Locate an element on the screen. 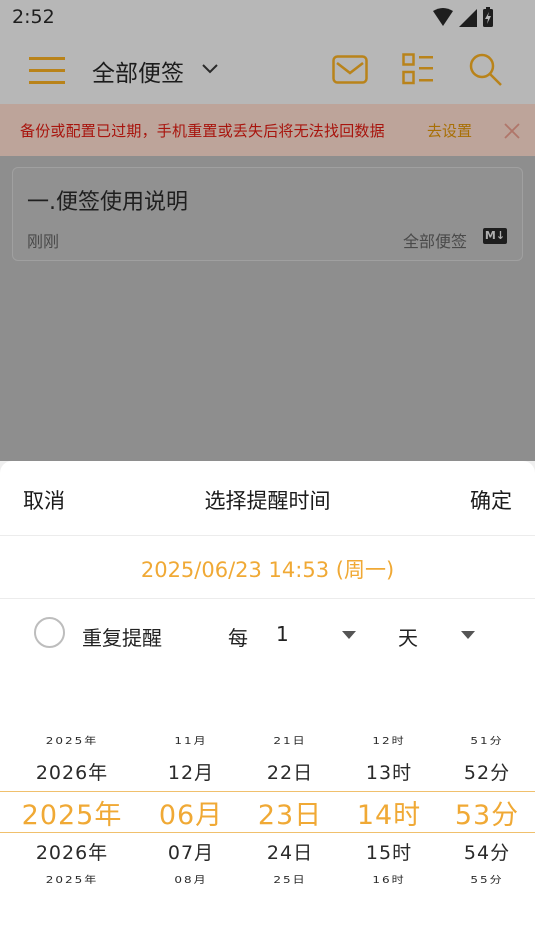  day-wheel: 21日 22日 23日 24日 25日 is located at coordinates (290, 811).